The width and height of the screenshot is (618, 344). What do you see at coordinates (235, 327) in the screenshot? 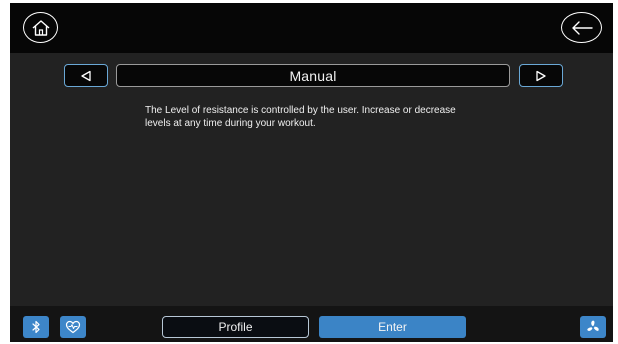
I see `profile-button: Profile` at bounding box center [235, 327].